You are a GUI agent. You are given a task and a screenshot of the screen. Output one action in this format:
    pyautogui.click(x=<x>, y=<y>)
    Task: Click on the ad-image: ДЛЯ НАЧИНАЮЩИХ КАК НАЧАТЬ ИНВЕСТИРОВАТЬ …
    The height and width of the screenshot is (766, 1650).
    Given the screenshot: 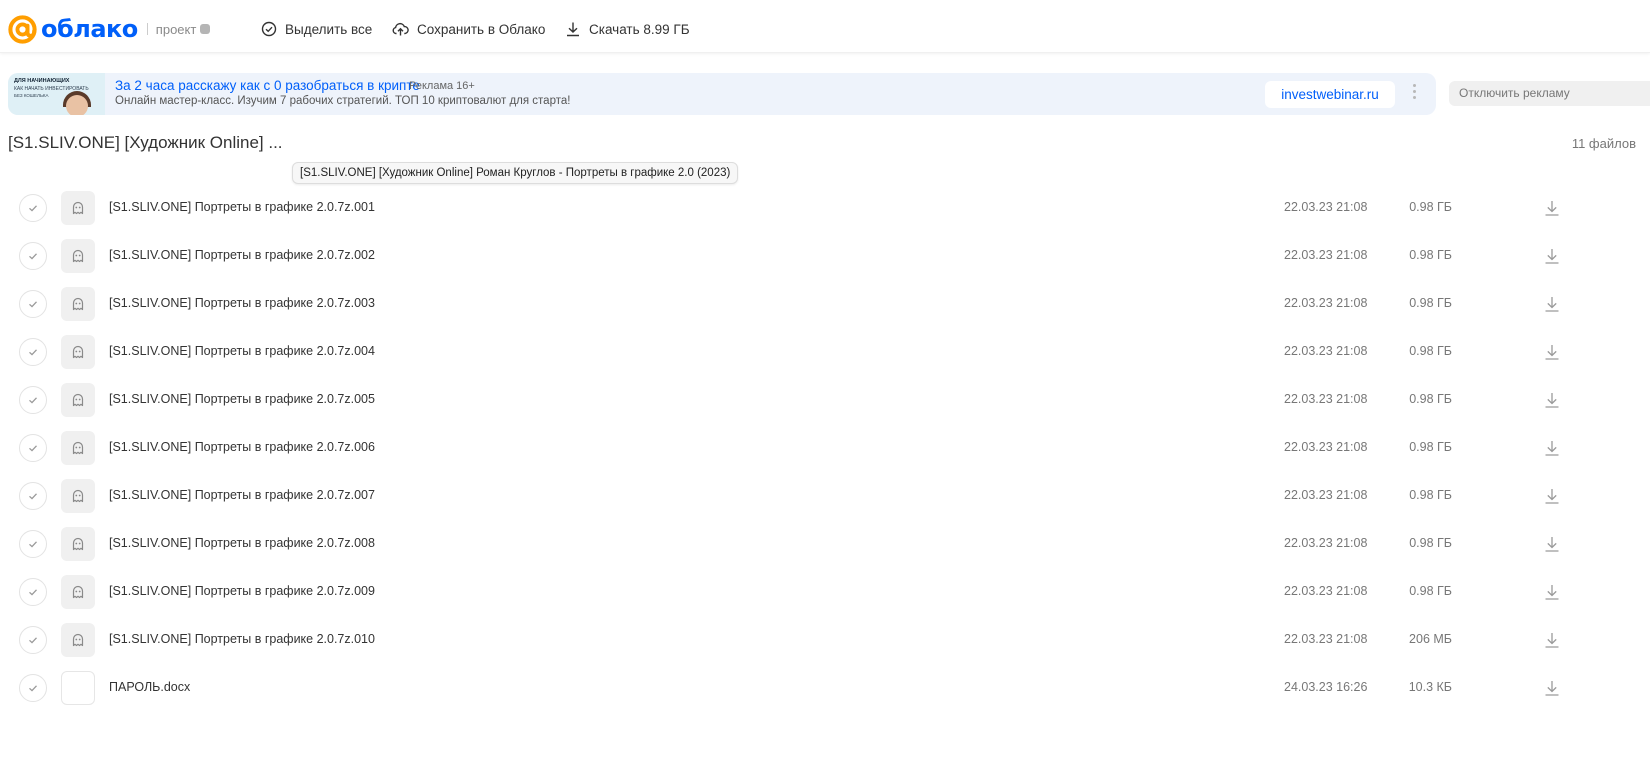 What is the action you would take?
    pyautogui.click(x=56, y=94)
    